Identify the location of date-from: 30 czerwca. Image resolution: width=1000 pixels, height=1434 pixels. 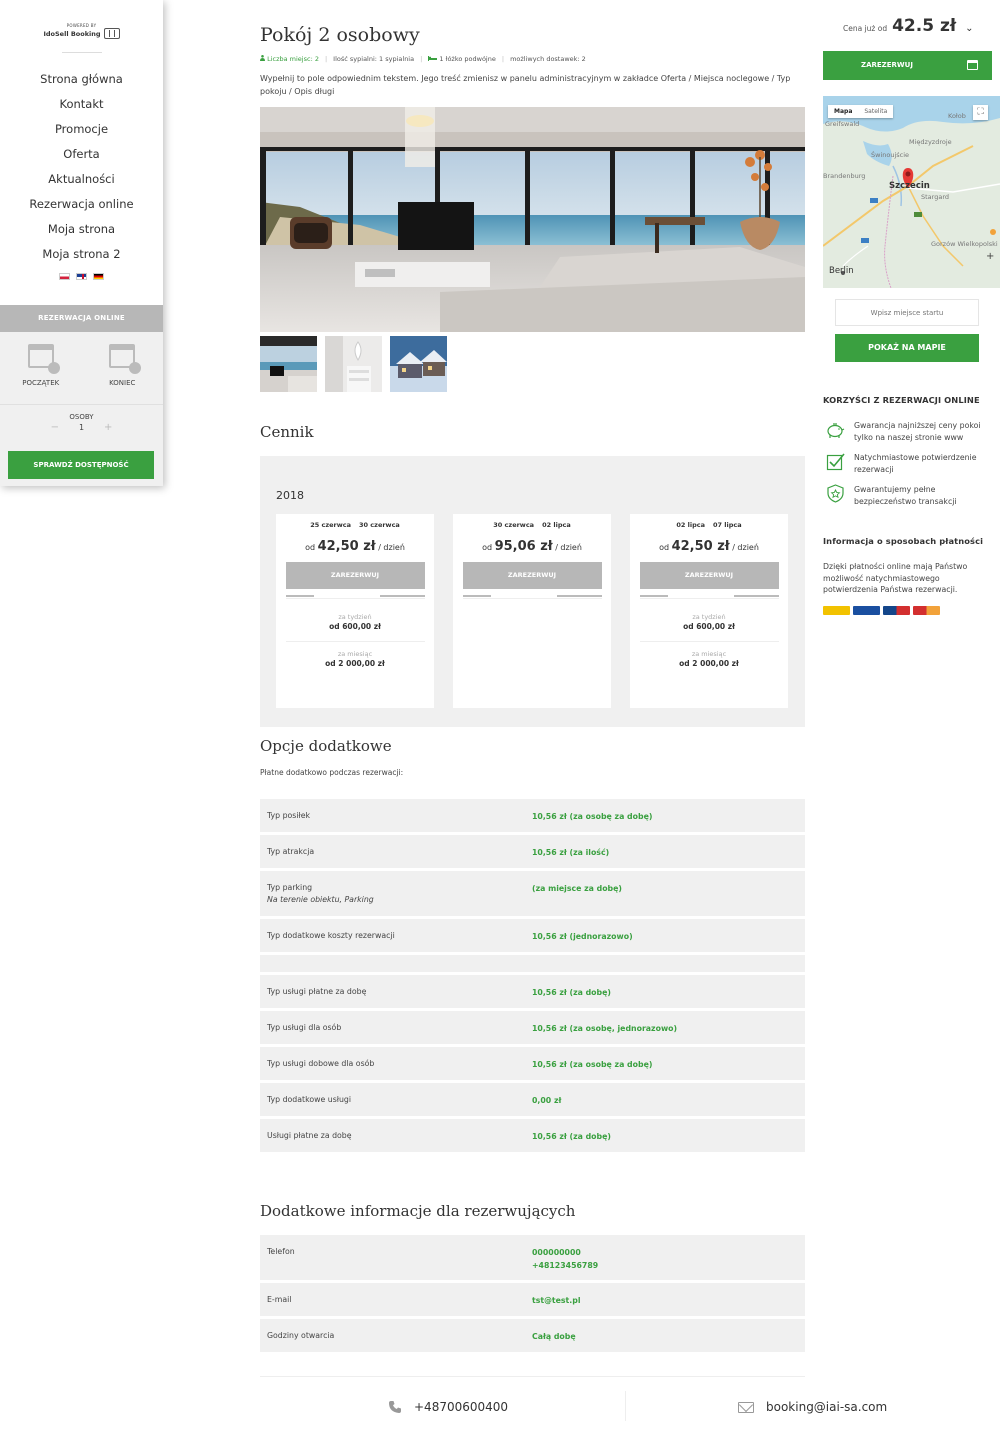
(514, 525).